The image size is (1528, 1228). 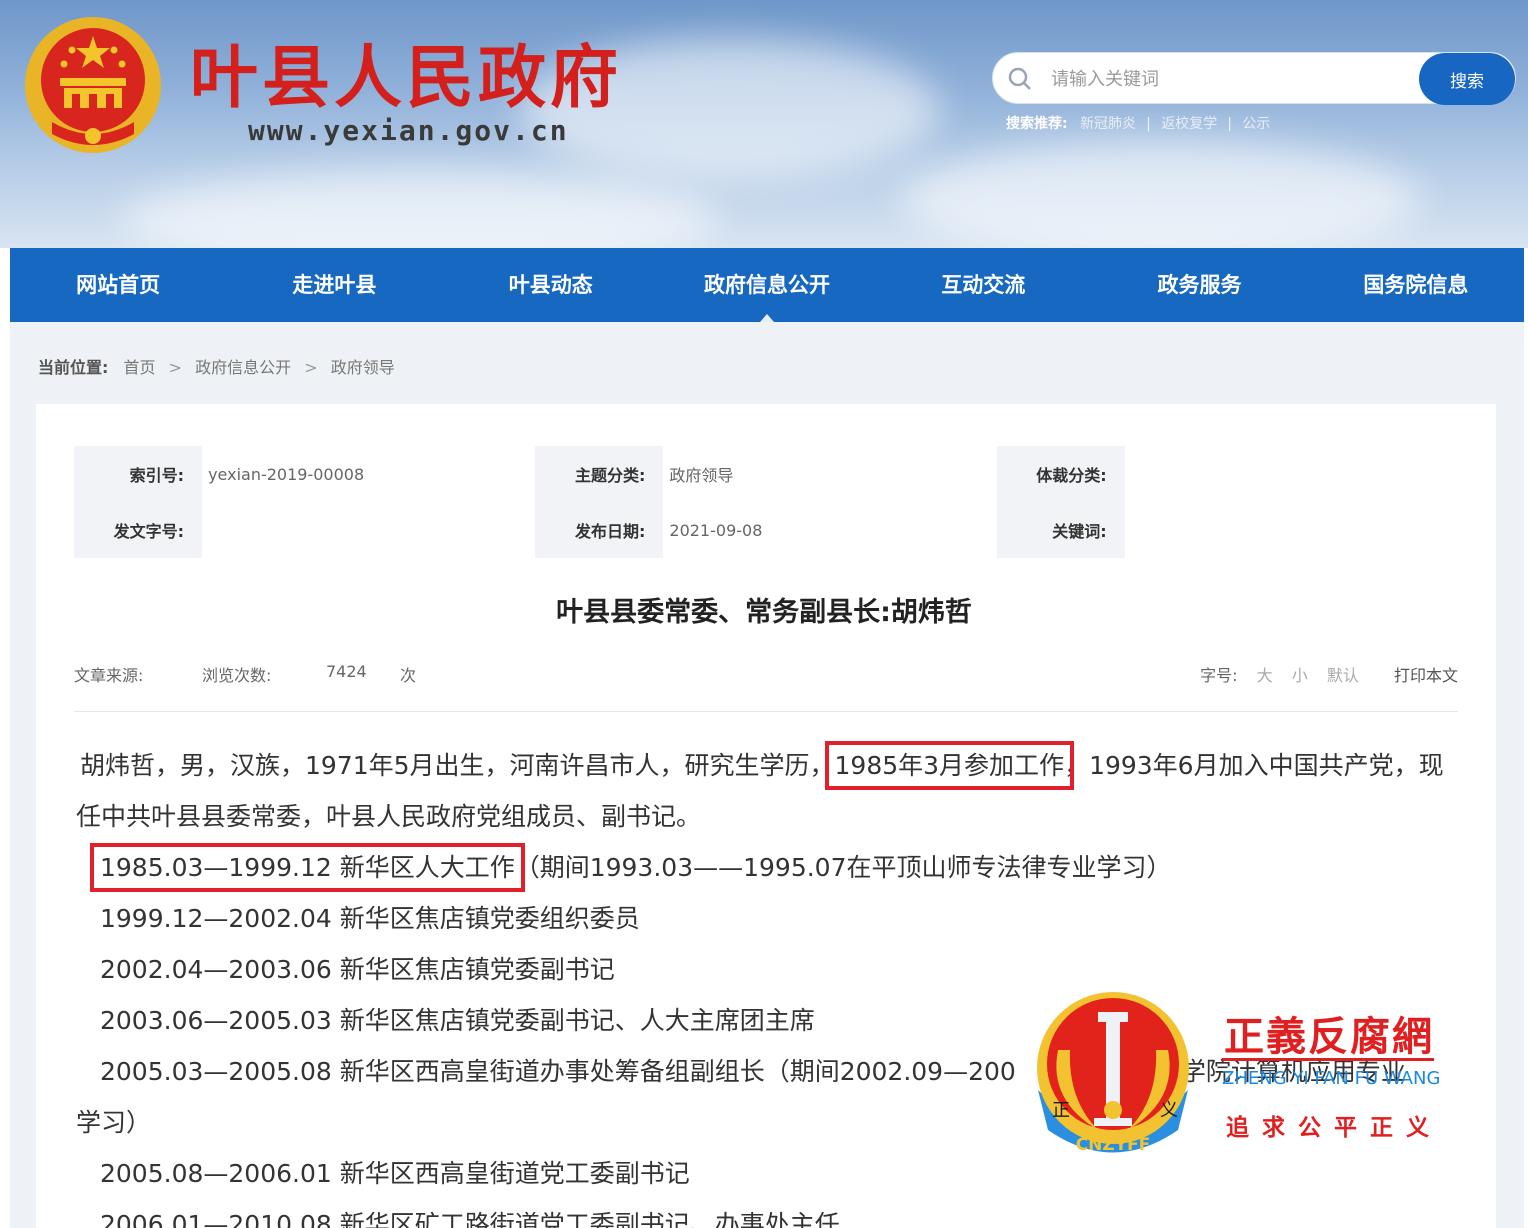 What do you see at coordinates (1343, 675) in the screenshot?
I see `font-size-default-button: 默认` at bounding box center [1343, 675].